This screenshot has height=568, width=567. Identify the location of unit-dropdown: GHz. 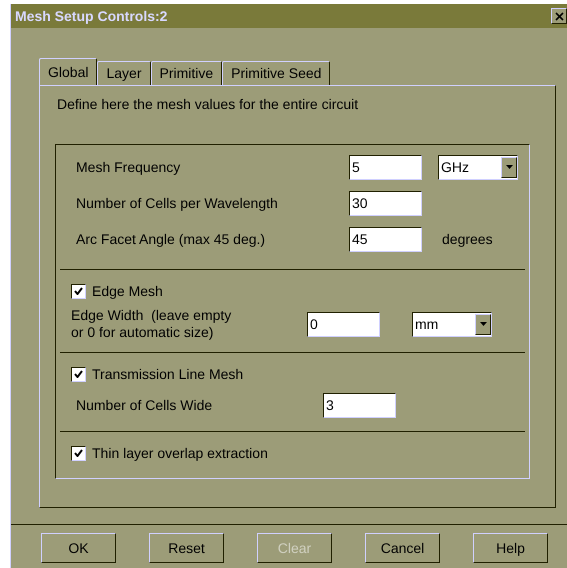
(478, 167).